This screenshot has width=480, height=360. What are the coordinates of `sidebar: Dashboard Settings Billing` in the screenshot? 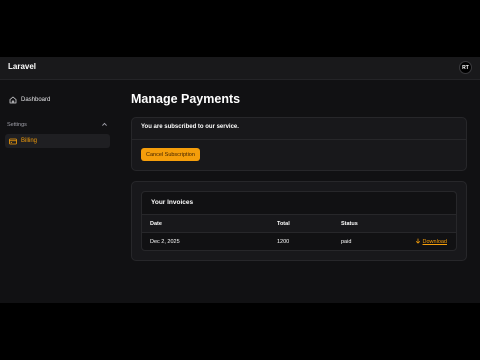 It's located at (58, 191).